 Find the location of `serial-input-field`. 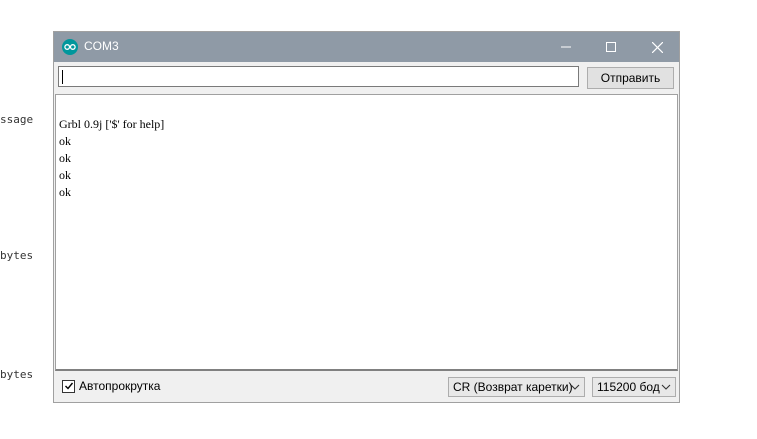

serial-input-field is located at coordinates (318, 76).